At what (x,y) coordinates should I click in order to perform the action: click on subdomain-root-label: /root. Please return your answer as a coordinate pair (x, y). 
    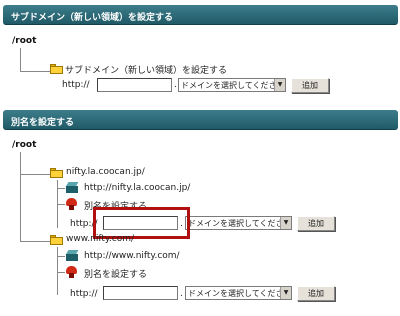
    Looking at the image, I should click on (24, 41).